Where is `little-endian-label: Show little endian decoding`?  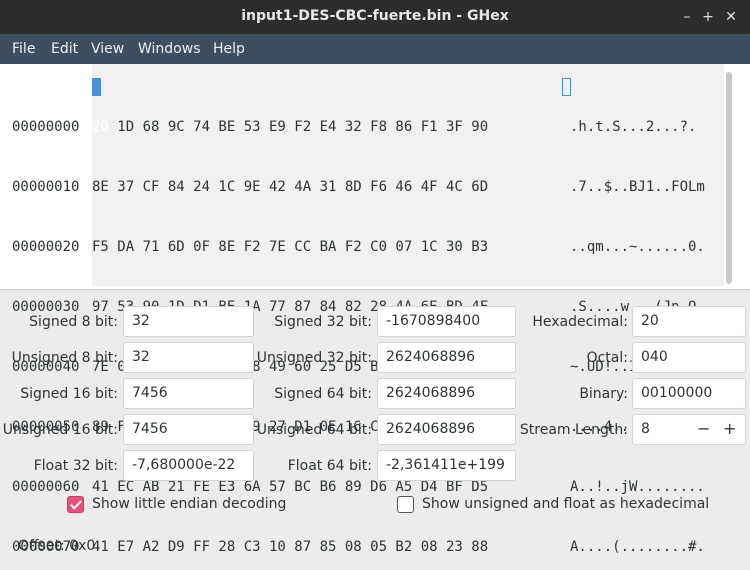
little-endian-label: Show little endian decoding is located at coordinates (189, 504).